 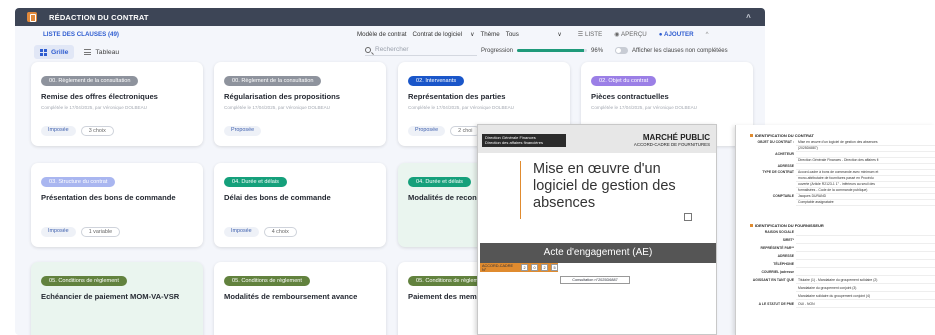 What do you see at coordinates (108, 197) in the screenshot?
I see `clause-title: Présentation des bons de commande` at bounding box center [108, 197].